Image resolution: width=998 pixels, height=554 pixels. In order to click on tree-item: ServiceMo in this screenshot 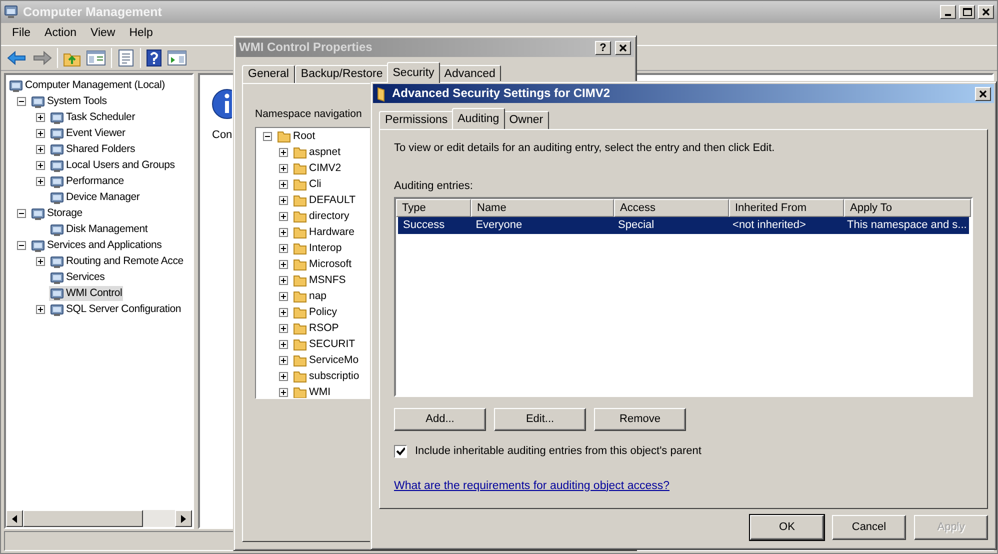, I will do `click(326, 360)`.